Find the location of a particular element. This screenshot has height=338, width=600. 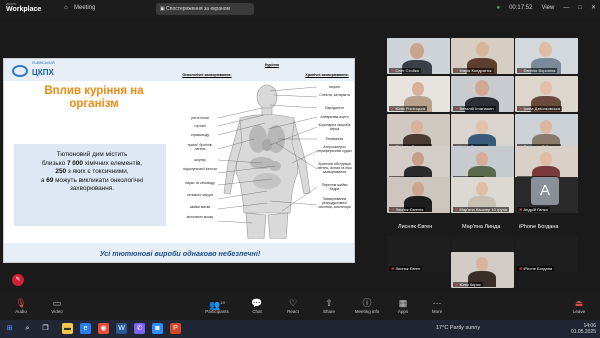

meeting-label: Meeting is located at coordinates (85, 8).